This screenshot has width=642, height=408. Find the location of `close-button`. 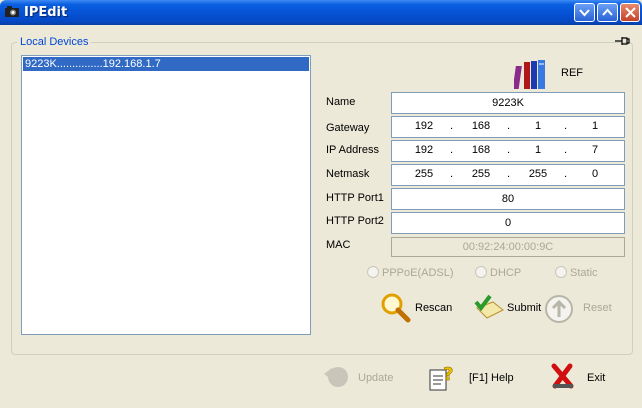

close-button is located at coordinates (630, 12).